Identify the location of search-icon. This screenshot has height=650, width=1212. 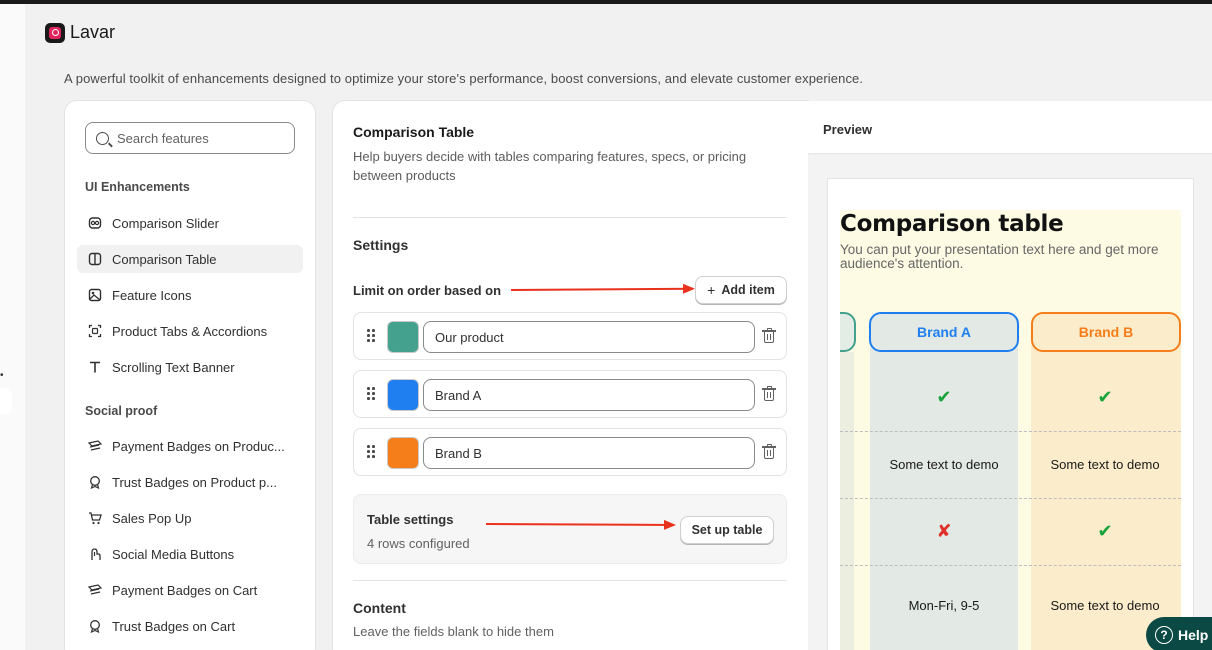
(102, 138).